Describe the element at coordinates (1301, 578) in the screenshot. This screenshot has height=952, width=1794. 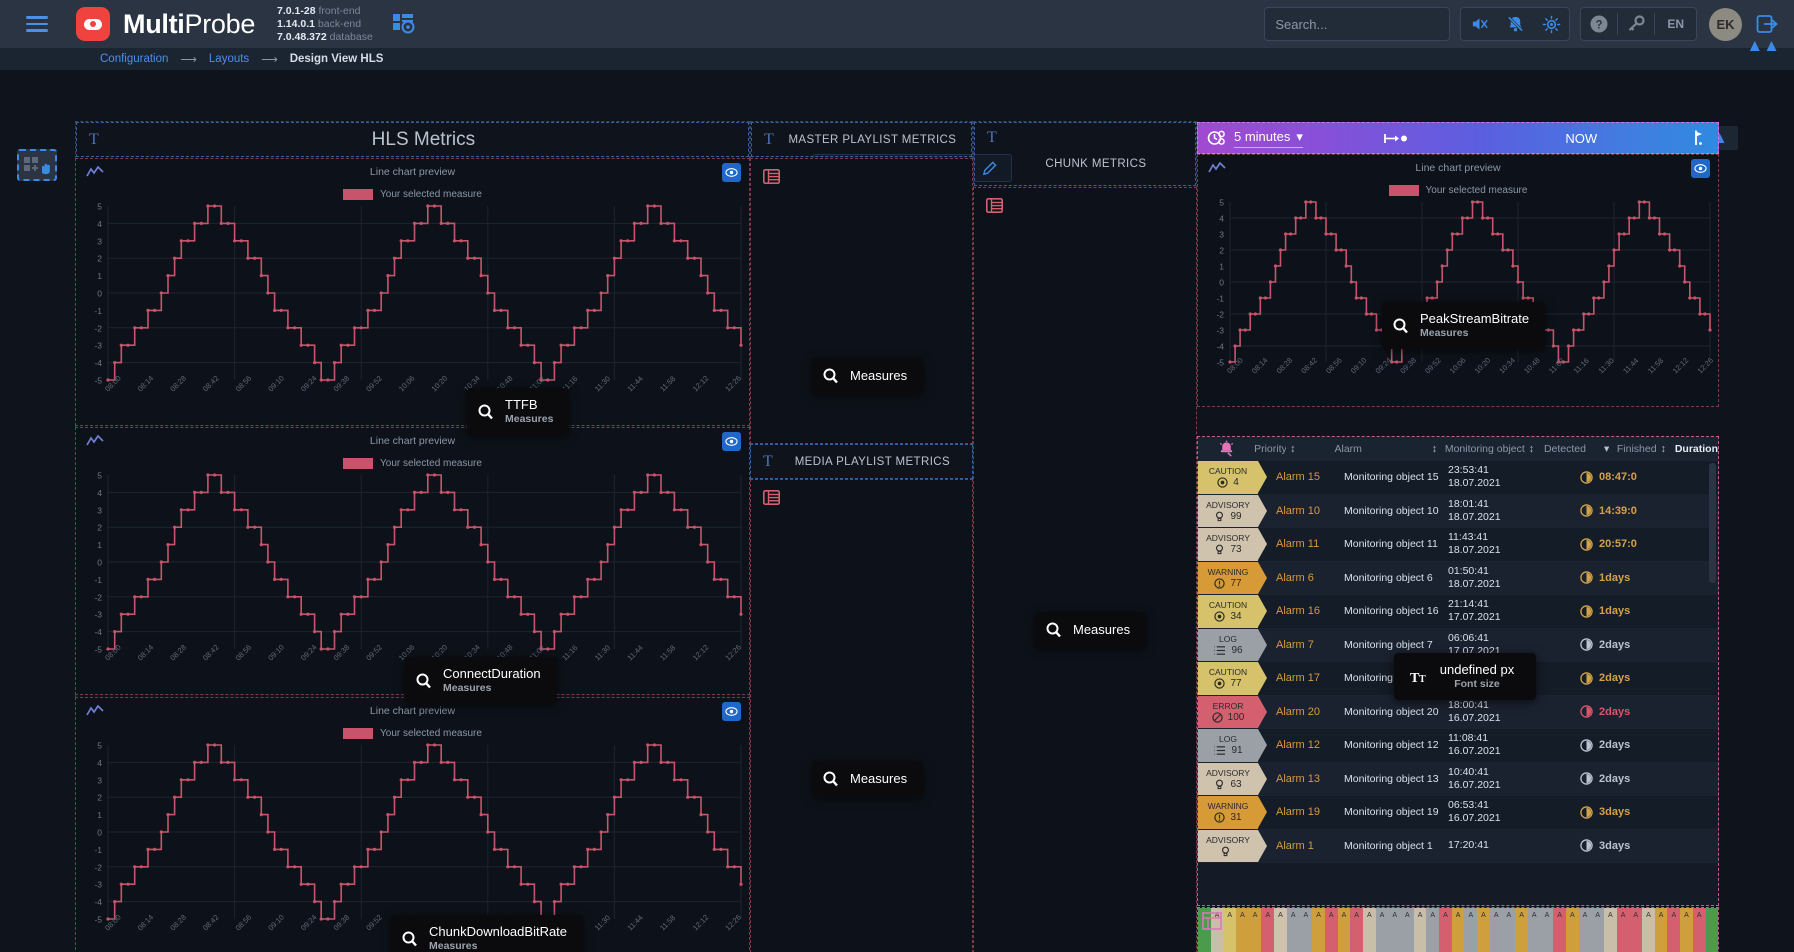
I see `alarm-name-cell: Alarm 6` at that location.